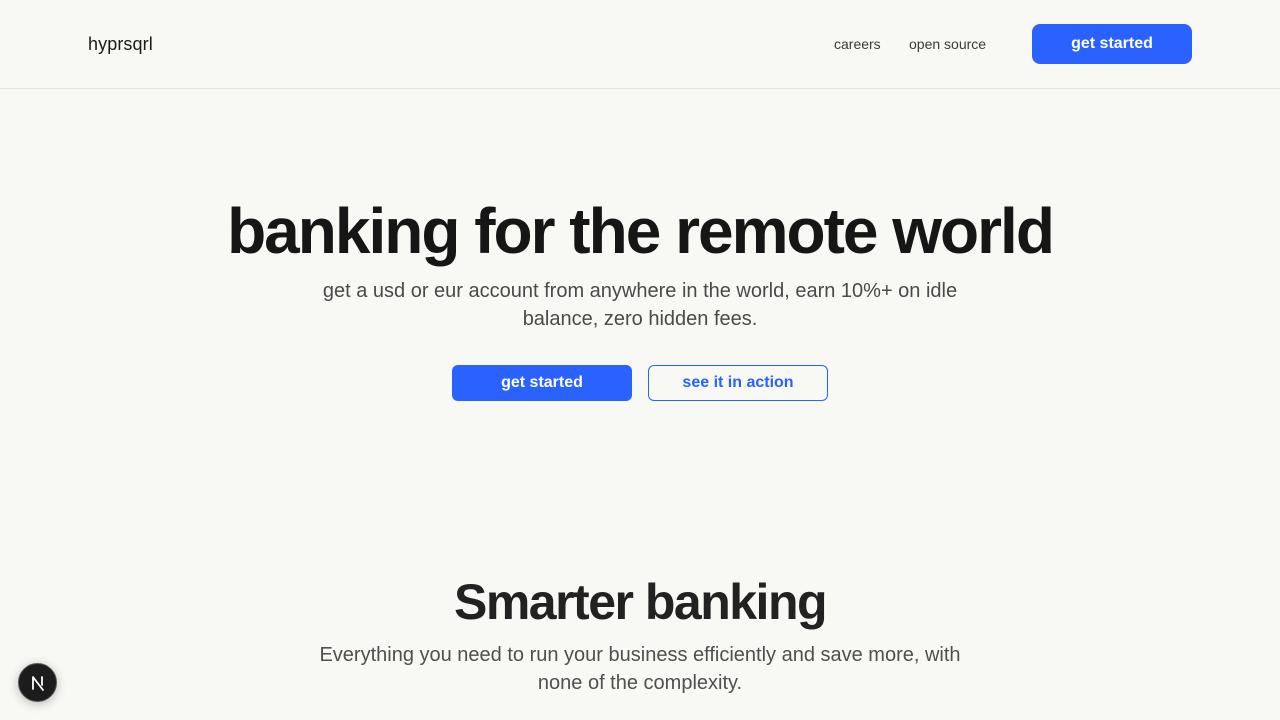 This screenshot has height=720, width=1280. What do you see at coordinates (857, 44) in the screenshot?
I see `nav-link-careers: careers` at bounding box center [857, 44].